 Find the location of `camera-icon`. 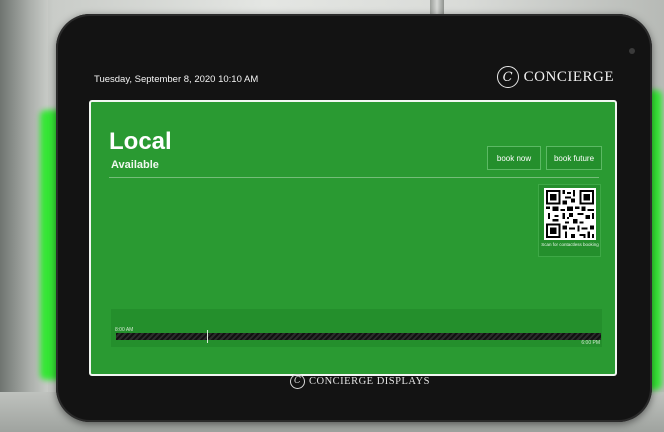

camera-icon is located at coordinates (632, 51).